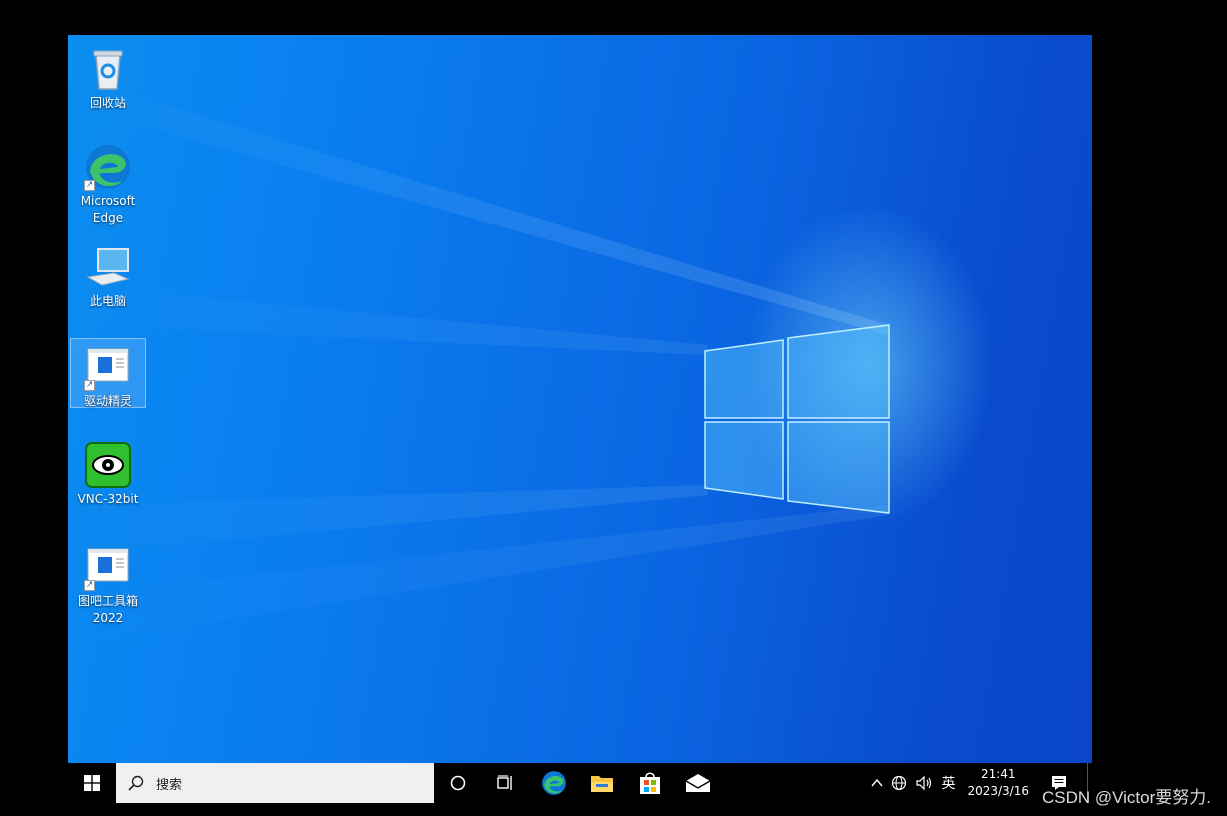  Describe the element at coordinates (998, 774) in the screenshot. I see `clock-time: 21:41` at that location.